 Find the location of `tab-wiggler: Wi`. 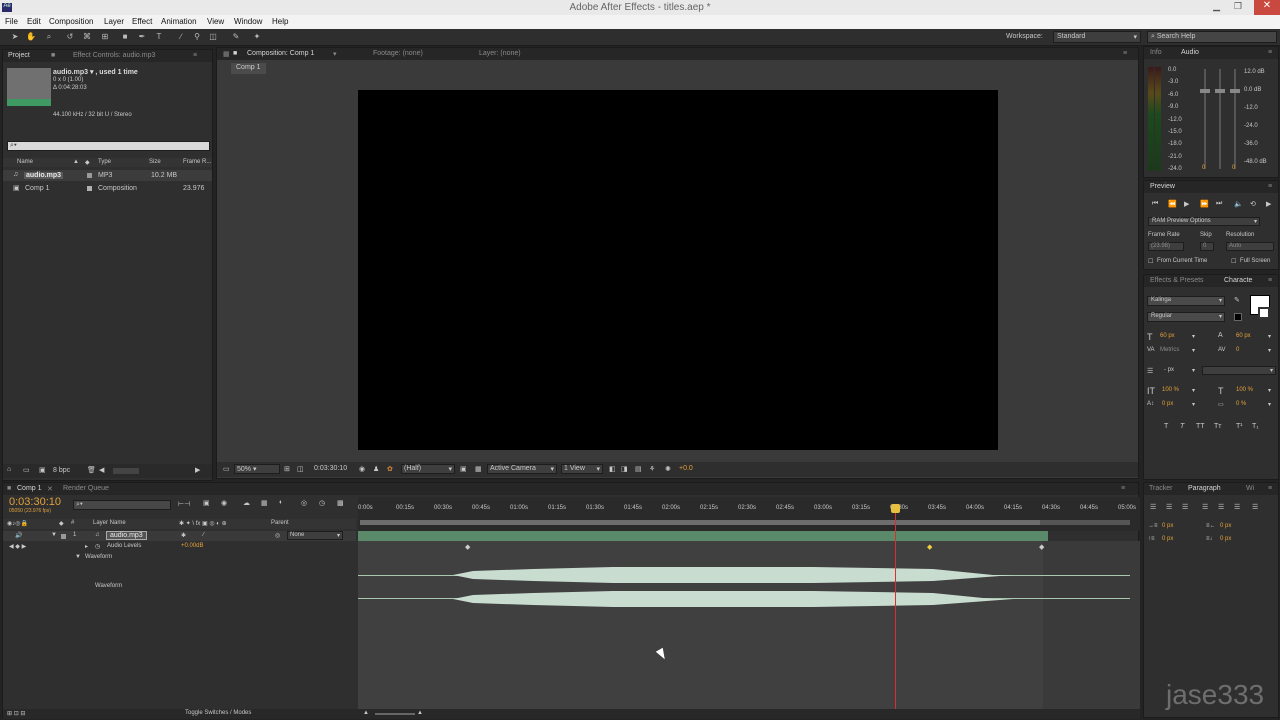

tab-wiggler: Wi is located at coordinates (1250, 488).